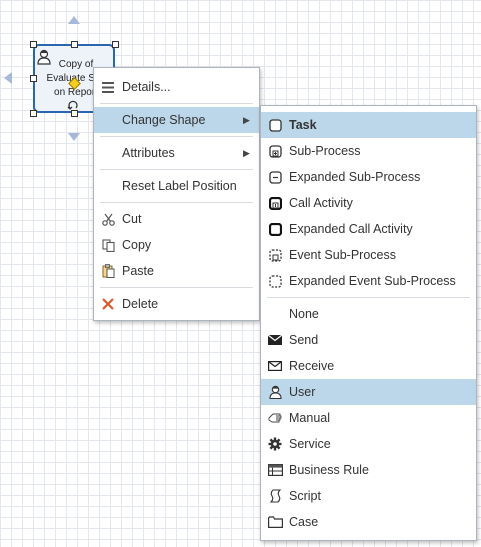 The width and height of the screenshot is (481, 547). I want to click on scissors-icon, so click(108, 219).